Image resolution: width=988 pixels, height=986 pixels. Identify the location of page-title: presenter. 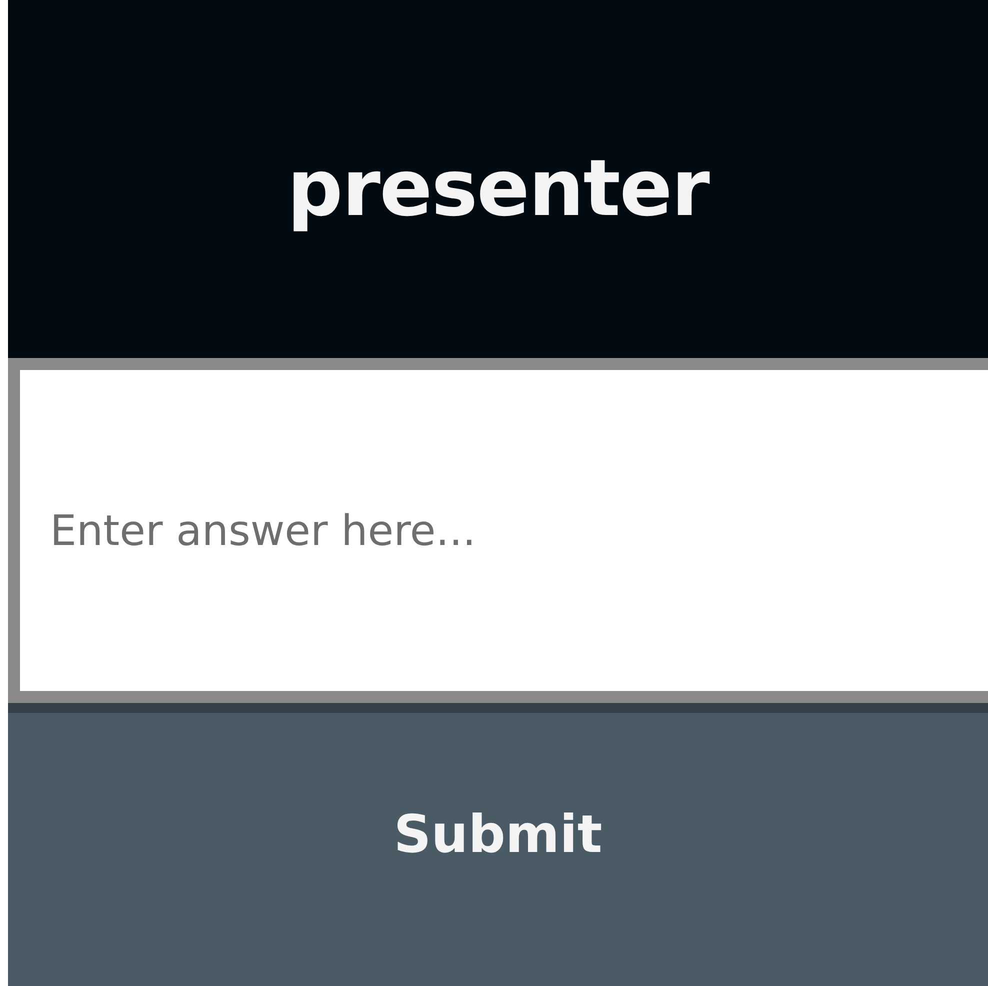
(498, 188).